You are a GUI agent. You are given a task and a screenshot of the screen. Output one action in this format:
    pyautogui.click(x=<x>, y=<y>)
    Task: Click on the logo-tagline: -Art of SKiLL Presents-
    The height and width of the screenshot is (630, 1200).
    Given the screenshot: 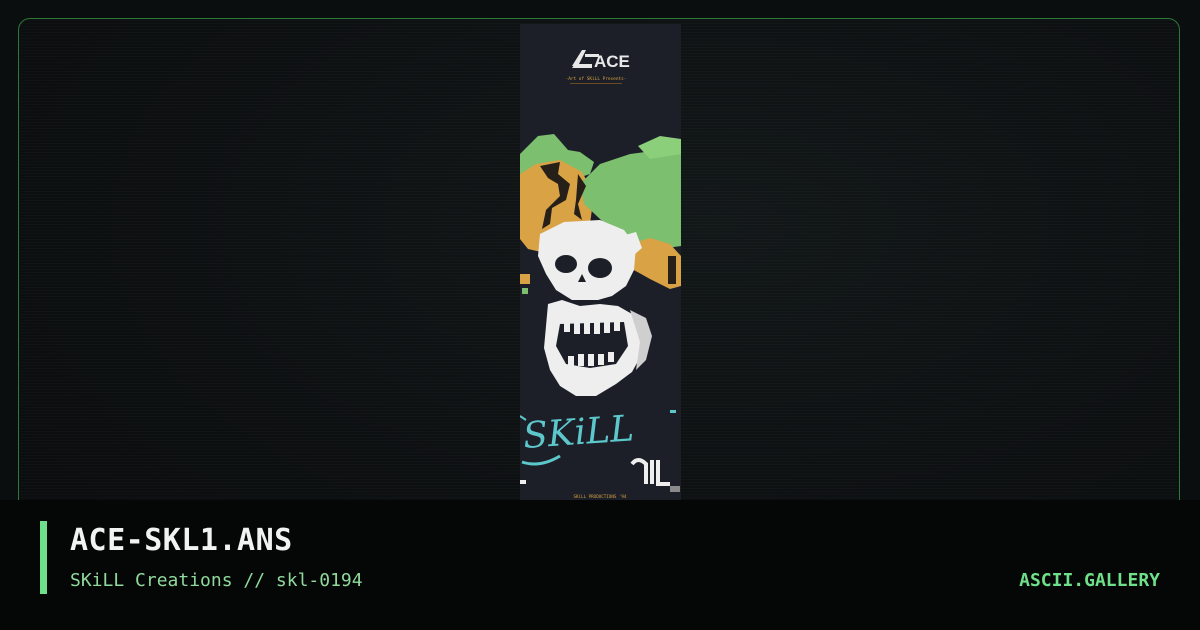 What is the action you would take?
    pyautogui.click(x=596, y=79)
    